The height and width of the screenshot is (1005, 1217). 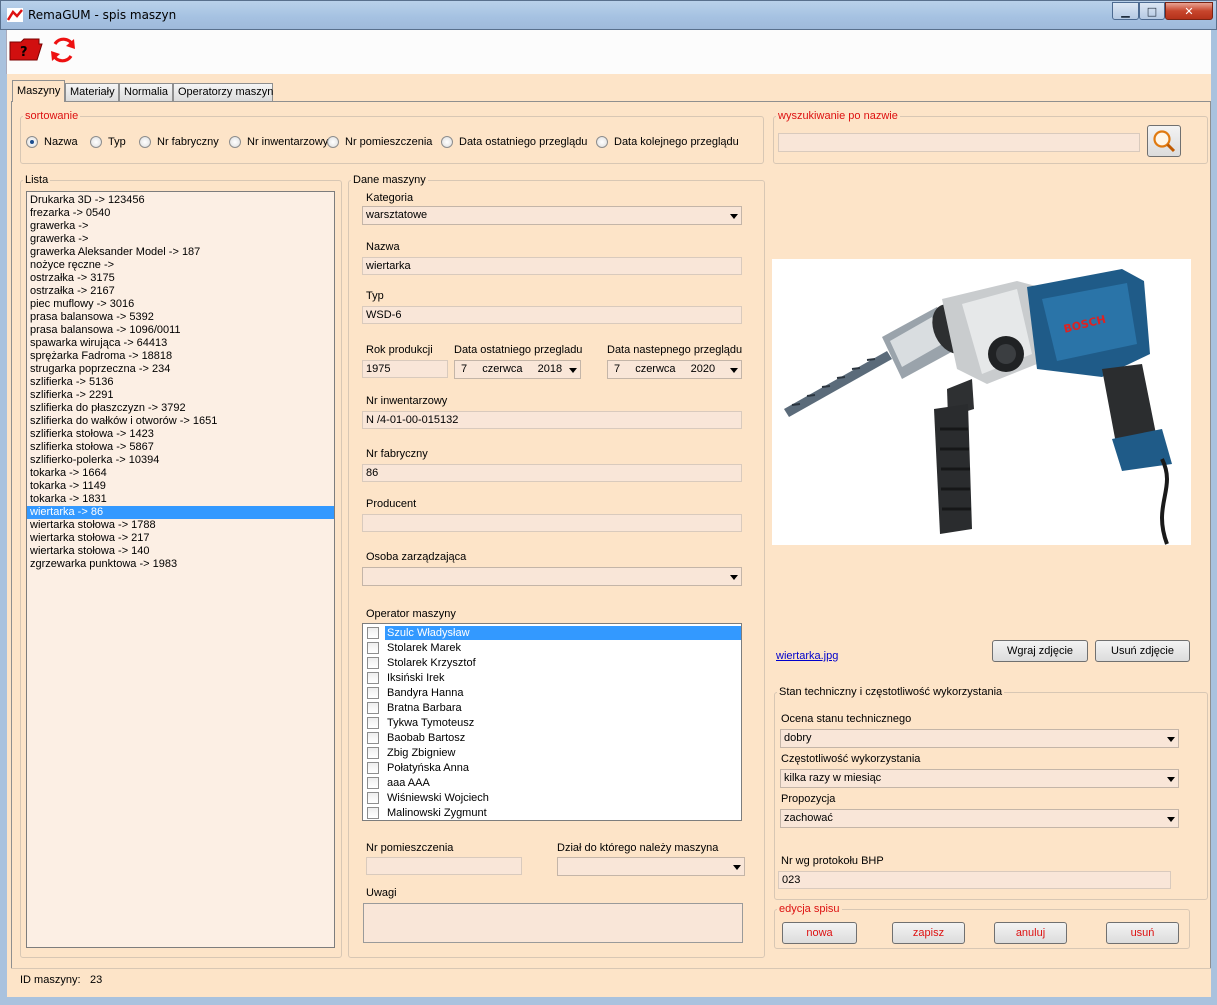 What do you see at coordinates (667, 142) in the screenshot?
I see `sort-option-data-kolejnego: Data kolejnego przeglądu` at bounding box center [667, 142].